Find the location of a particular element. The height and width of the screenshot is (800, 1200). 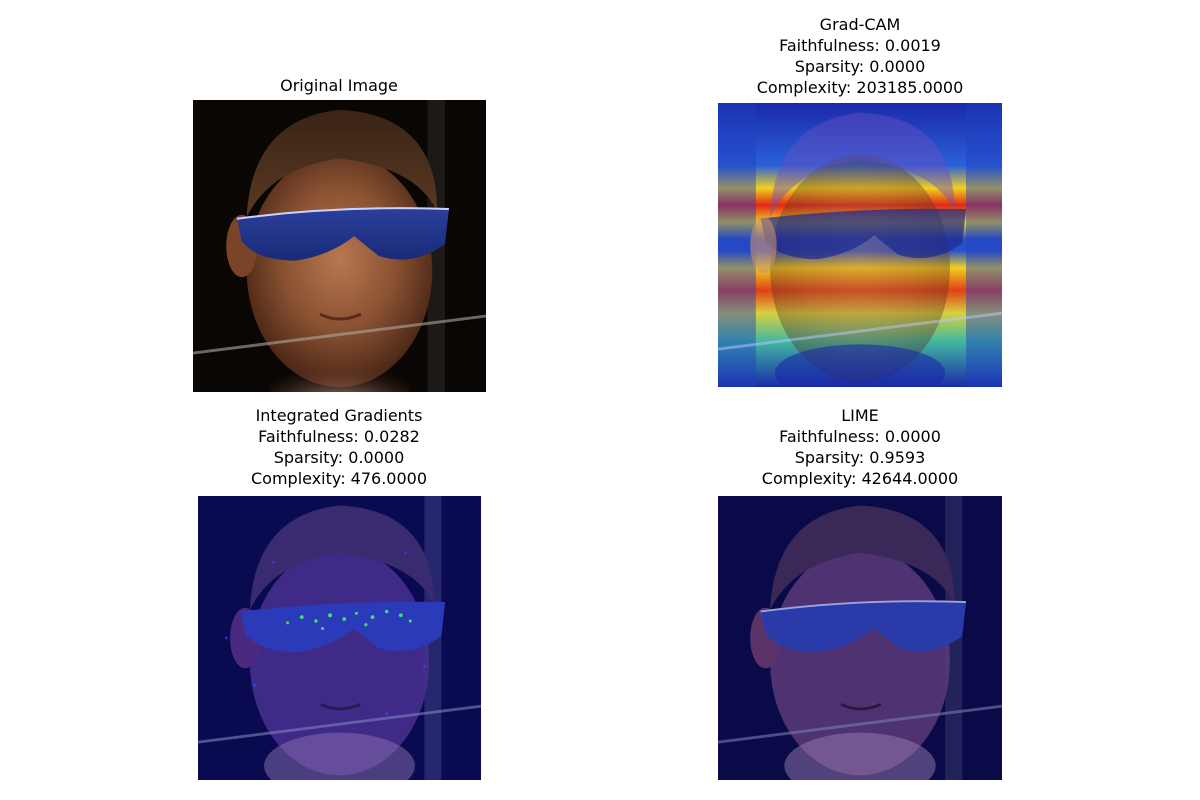

complexity-metric: Complexity: 203185.0000 is located at coordinates (860, 87).